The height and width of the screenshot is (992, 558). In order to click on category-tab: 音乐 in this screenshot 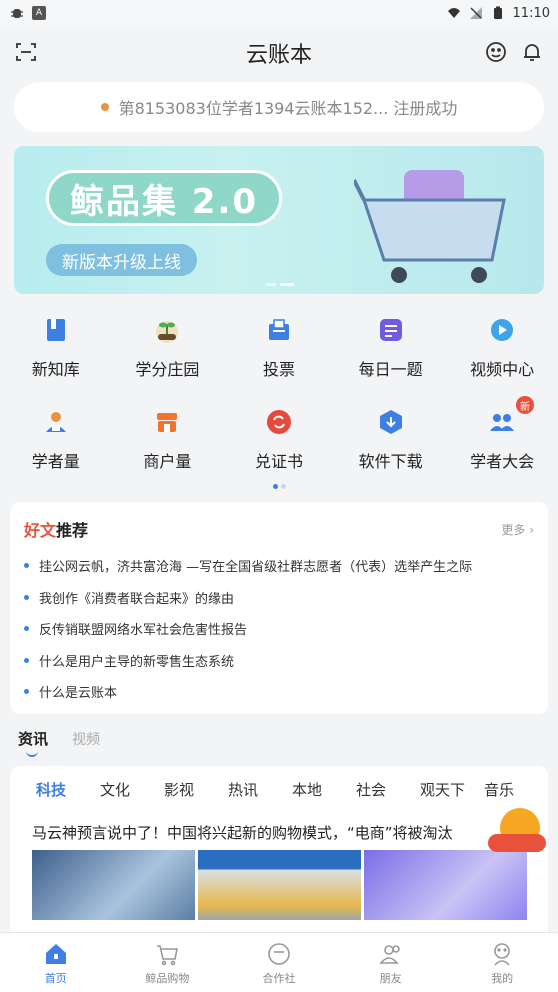, I will do `click(516, 789)`.